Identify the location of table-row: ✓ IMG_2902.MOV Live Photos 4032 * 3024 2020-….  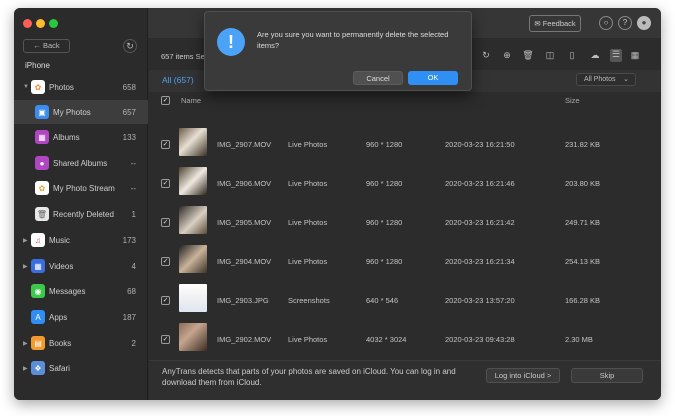
(405, 339).